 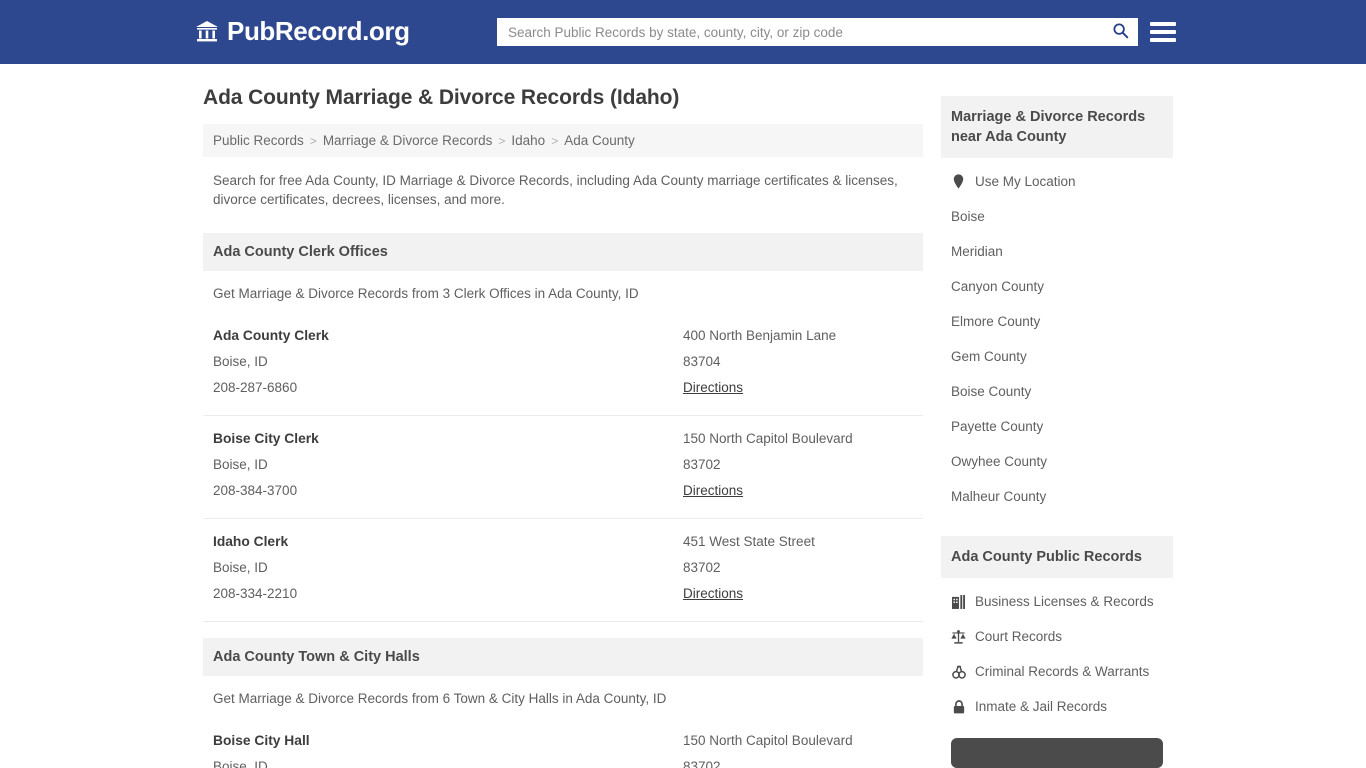 I want to click on padlock-icon, so click(x=958, y=707).